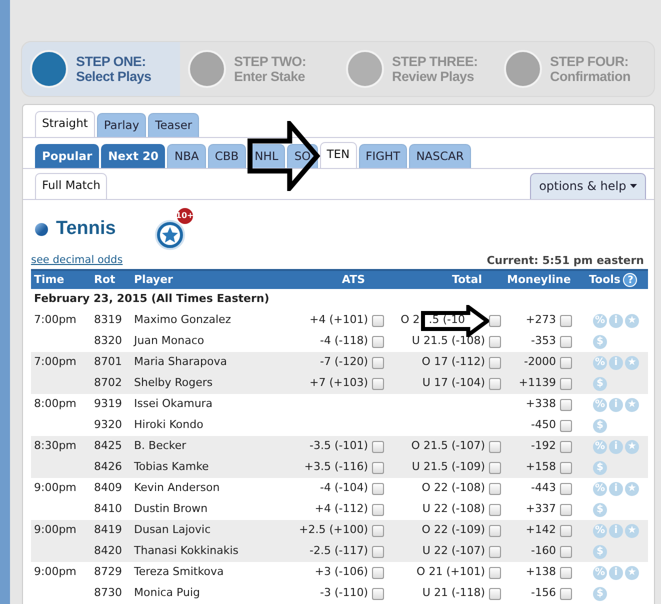 Image resolution: width=661 pixels, height=604 pixels. What do you see at coordinates (176, 229) in the screenshot?
I see `favorites-star-button: 10+` at bounding box center [176, 229].